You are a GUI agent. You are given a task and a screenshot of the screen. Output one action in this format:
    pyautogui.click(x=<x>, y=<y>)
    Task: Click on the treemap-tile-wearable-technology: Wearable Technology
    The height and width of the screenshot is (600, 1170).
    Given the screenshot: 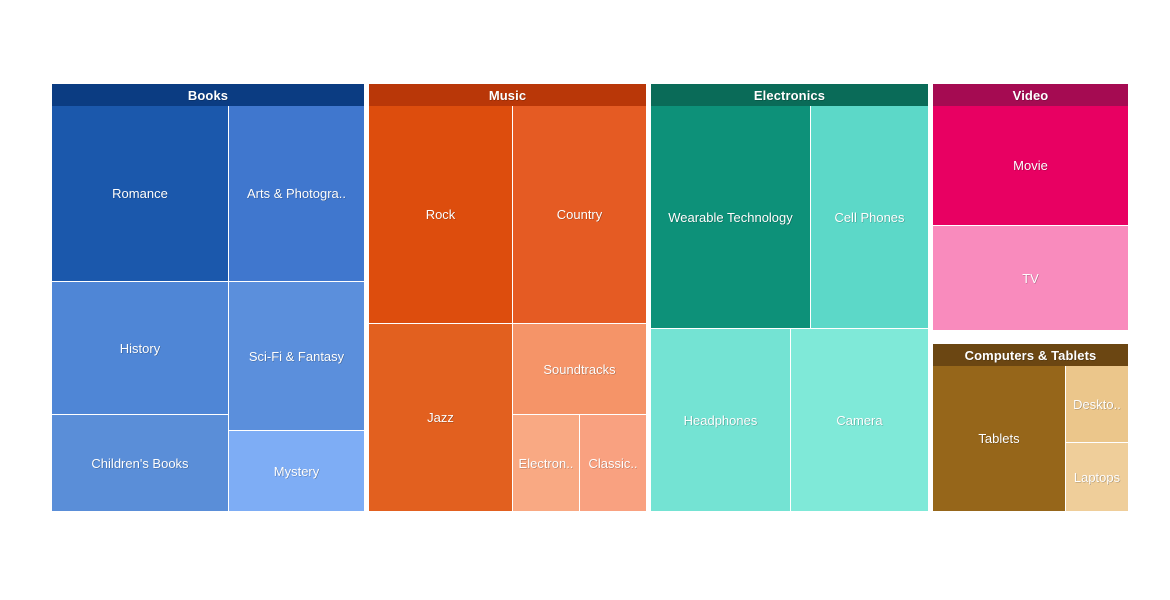 What is the action you would take?
    pyautogui.click(x=730, y=217)
    